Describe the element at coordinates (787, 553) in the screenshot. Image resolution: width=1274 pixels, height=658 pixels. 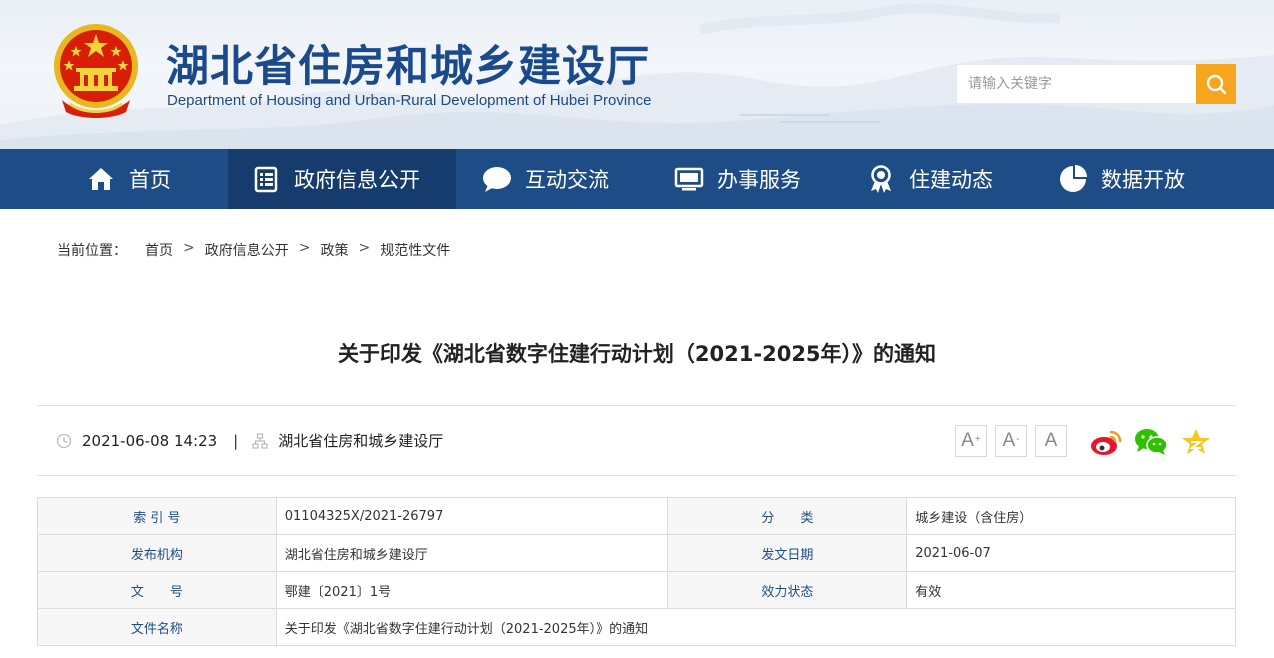
I see `field-key-issue-date: 发文日期` at that location.